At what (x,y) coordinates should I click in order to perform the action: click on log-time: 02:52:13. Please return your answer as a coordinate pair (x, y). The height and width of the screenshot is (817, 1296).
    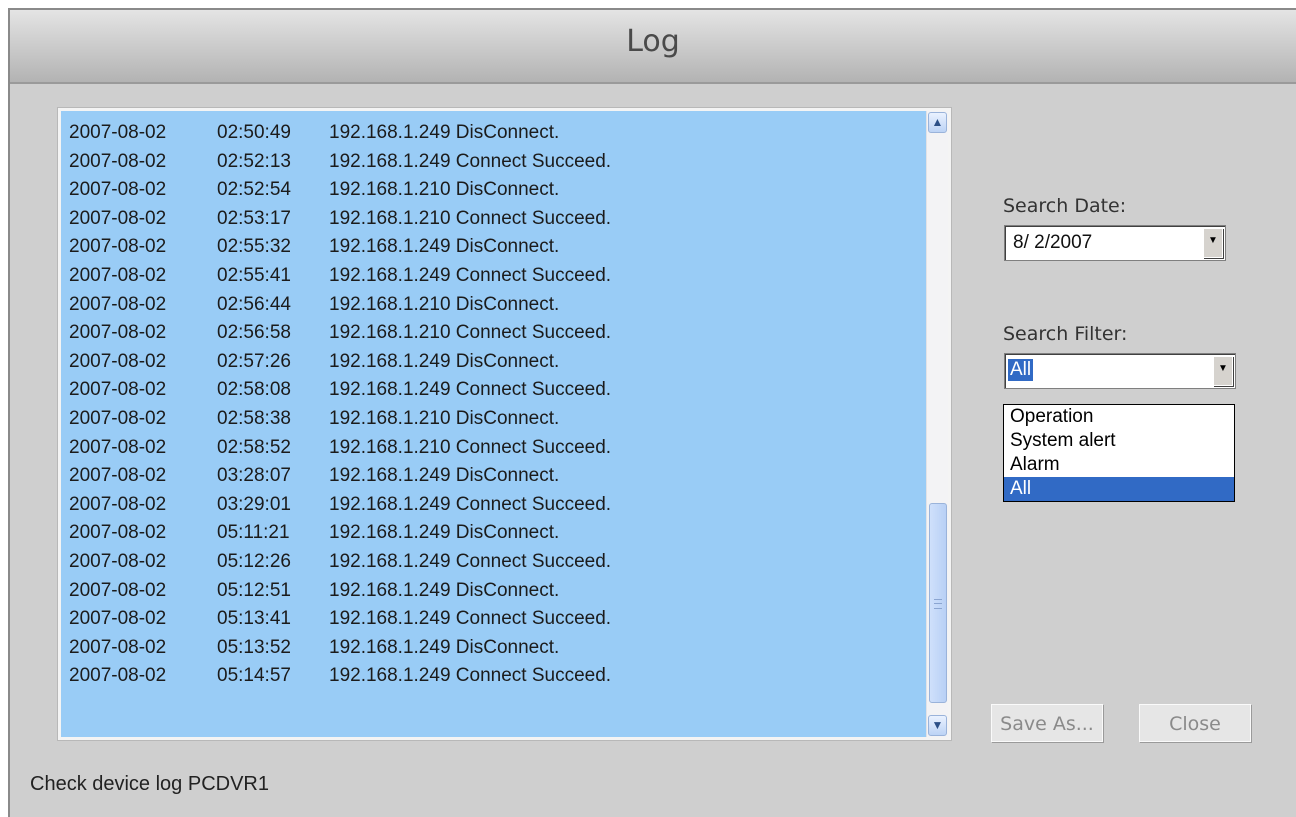
    Looking at the image, I should click on (254, 161).